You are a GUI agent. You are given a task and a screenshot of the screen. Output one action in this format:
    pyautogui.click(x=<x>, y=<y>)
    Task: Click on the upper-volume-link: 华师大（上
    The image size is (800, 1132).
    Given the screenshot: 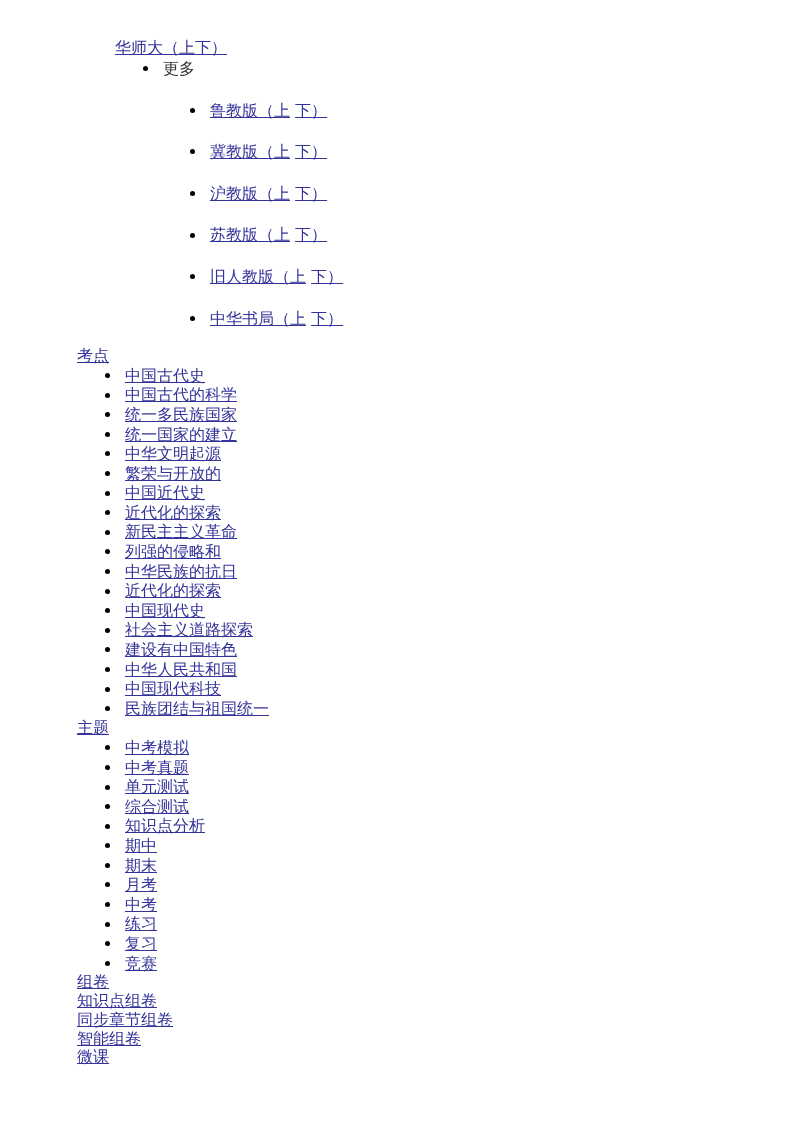 What is the action you would take?
    pyautogui.click(x=155, y=48)
    